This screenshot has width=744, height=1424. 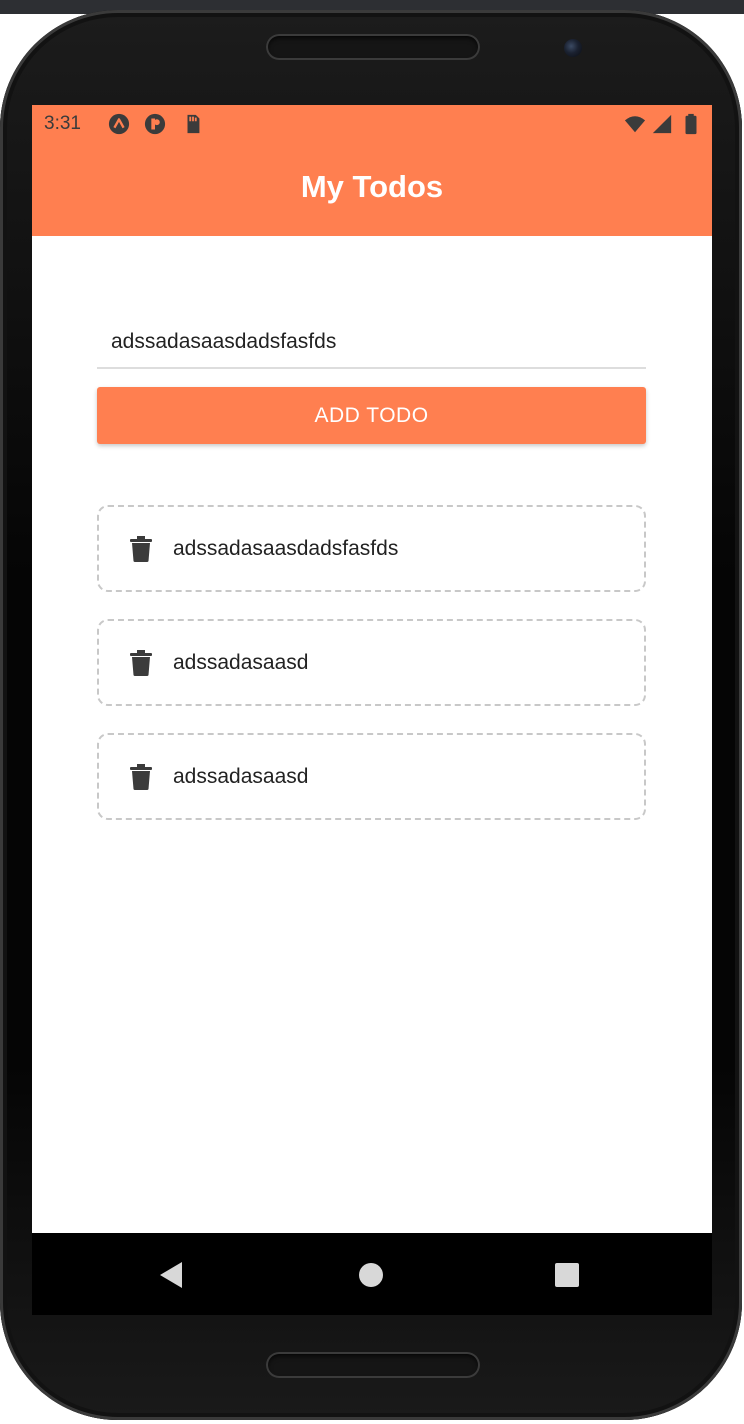 I want to click on bottom-speaker, so click(x=373, y=1365).